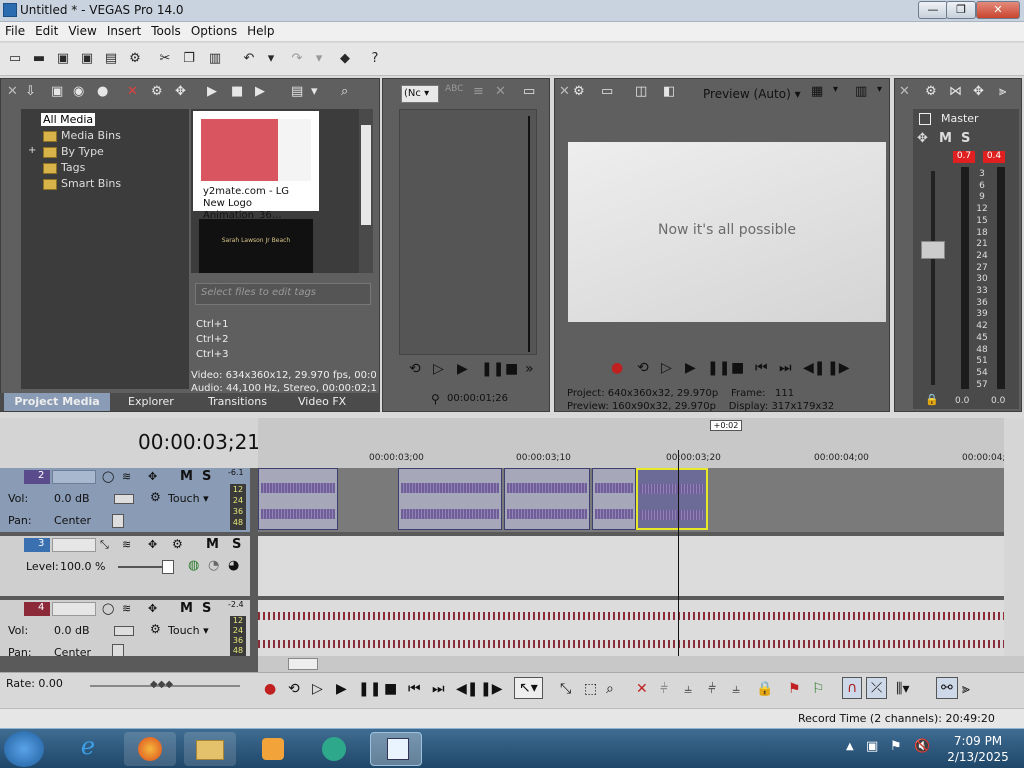  Describe the element at coordinates (82, 31) in the screenshot. I see `menu-view: View` at that location.